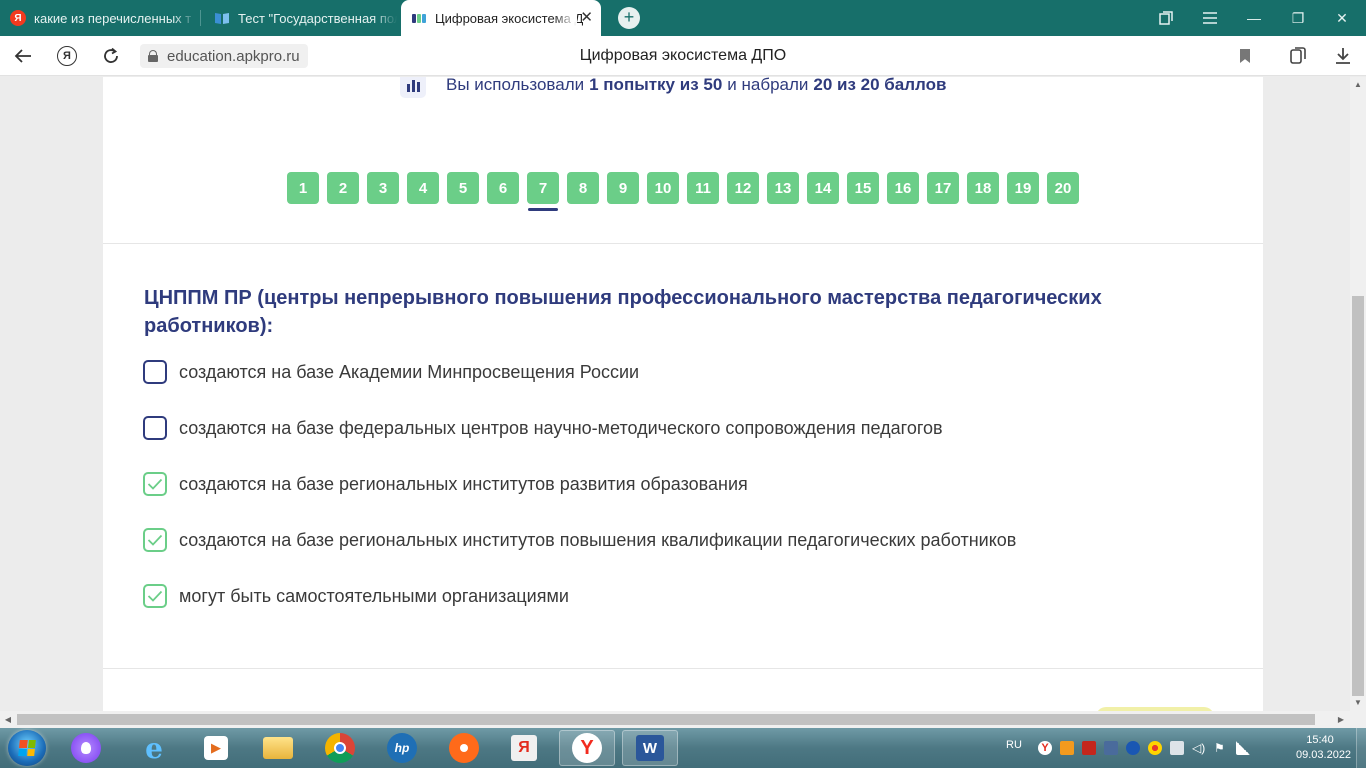 Image resolution: width=1366 pixels, height=768 pixels. I want to click on network-signal-icon, so click(1243, 748).